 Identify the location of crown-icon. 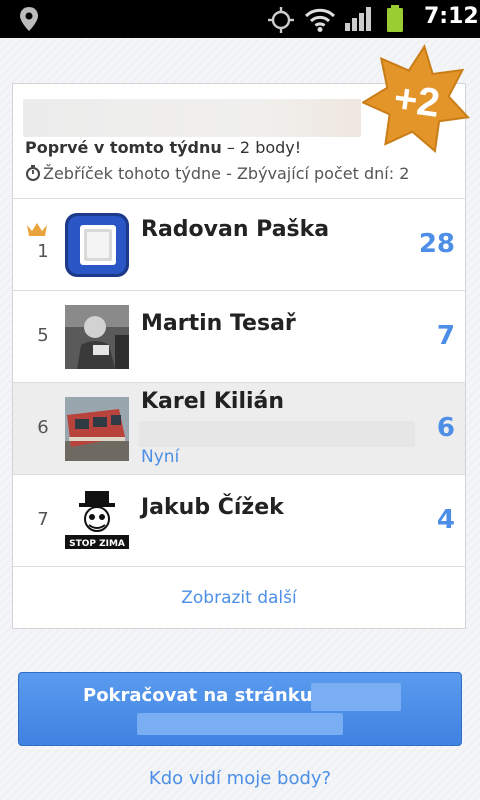
(37, 229).